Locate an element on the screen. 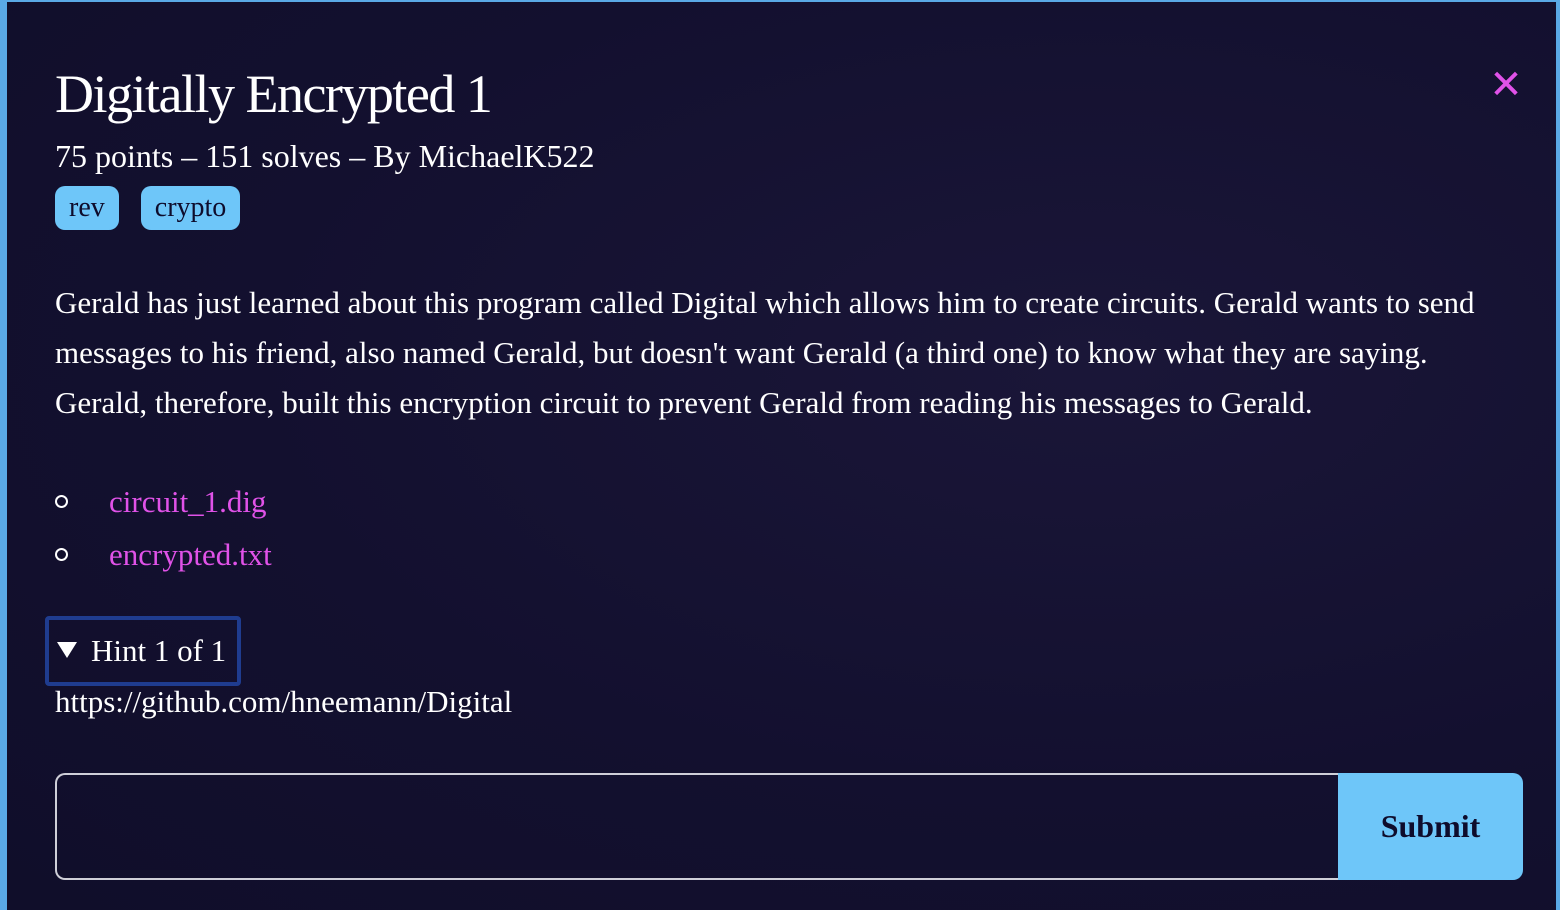 The height and width of the screenshot is (910, 1560). flag-input is located at coordinates (697, 826).